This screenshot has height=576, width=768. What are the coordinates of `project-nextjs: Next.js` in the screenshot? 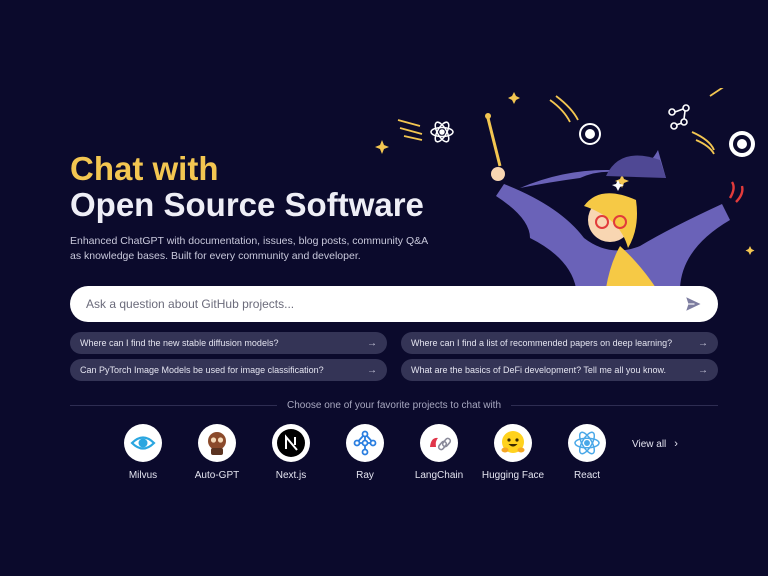 It's located at (291, 454).